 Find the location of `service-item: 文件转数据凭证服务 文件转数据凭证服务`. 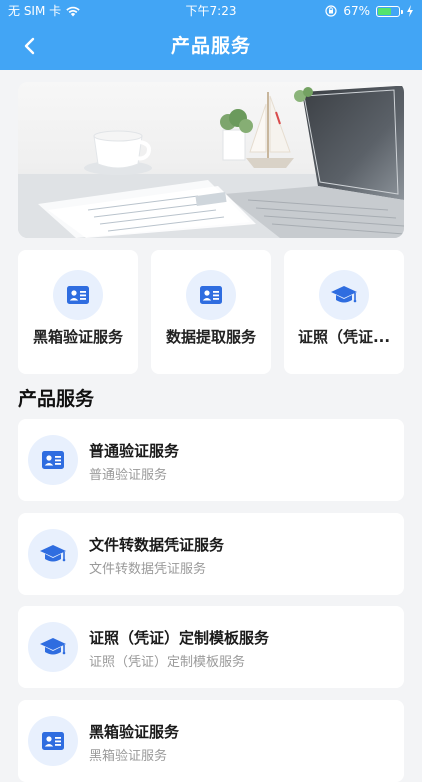

service-item: 文件转数据凭证服务 文件转数据凭证服务 is located at coordinates (211, 554).